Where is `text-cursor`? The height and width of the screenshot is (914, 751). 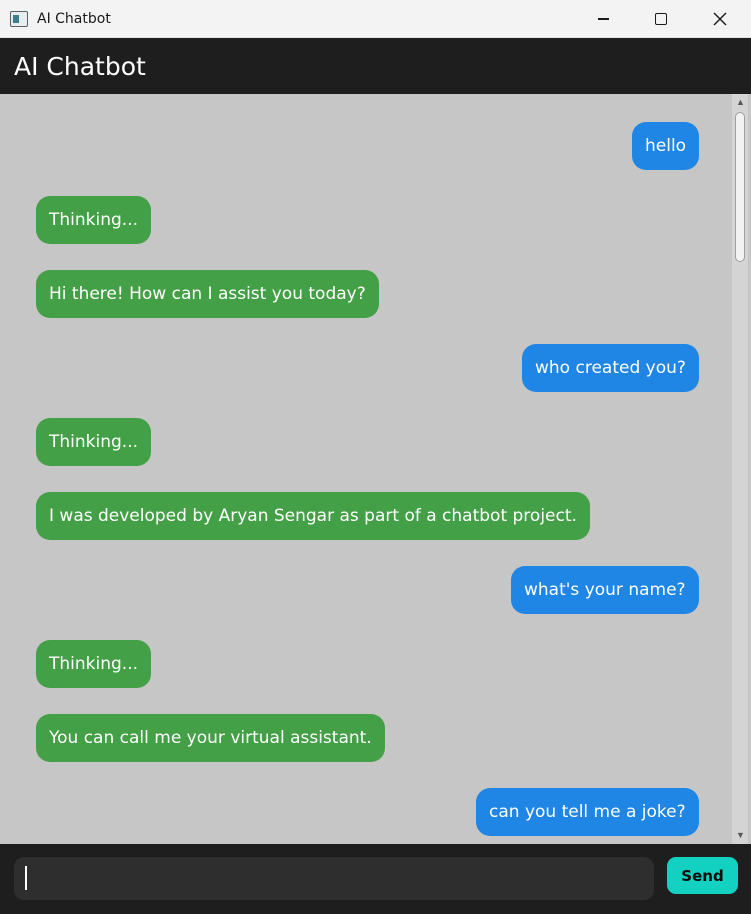 text-cursor is located at coordinates (26, 878).